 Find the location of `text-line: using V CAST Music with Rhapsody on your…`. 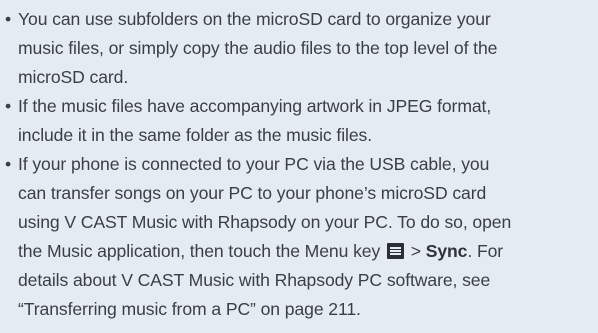

text-line: using V CAST Music with Rhapsody on your… is located at coordinates (265, 222).